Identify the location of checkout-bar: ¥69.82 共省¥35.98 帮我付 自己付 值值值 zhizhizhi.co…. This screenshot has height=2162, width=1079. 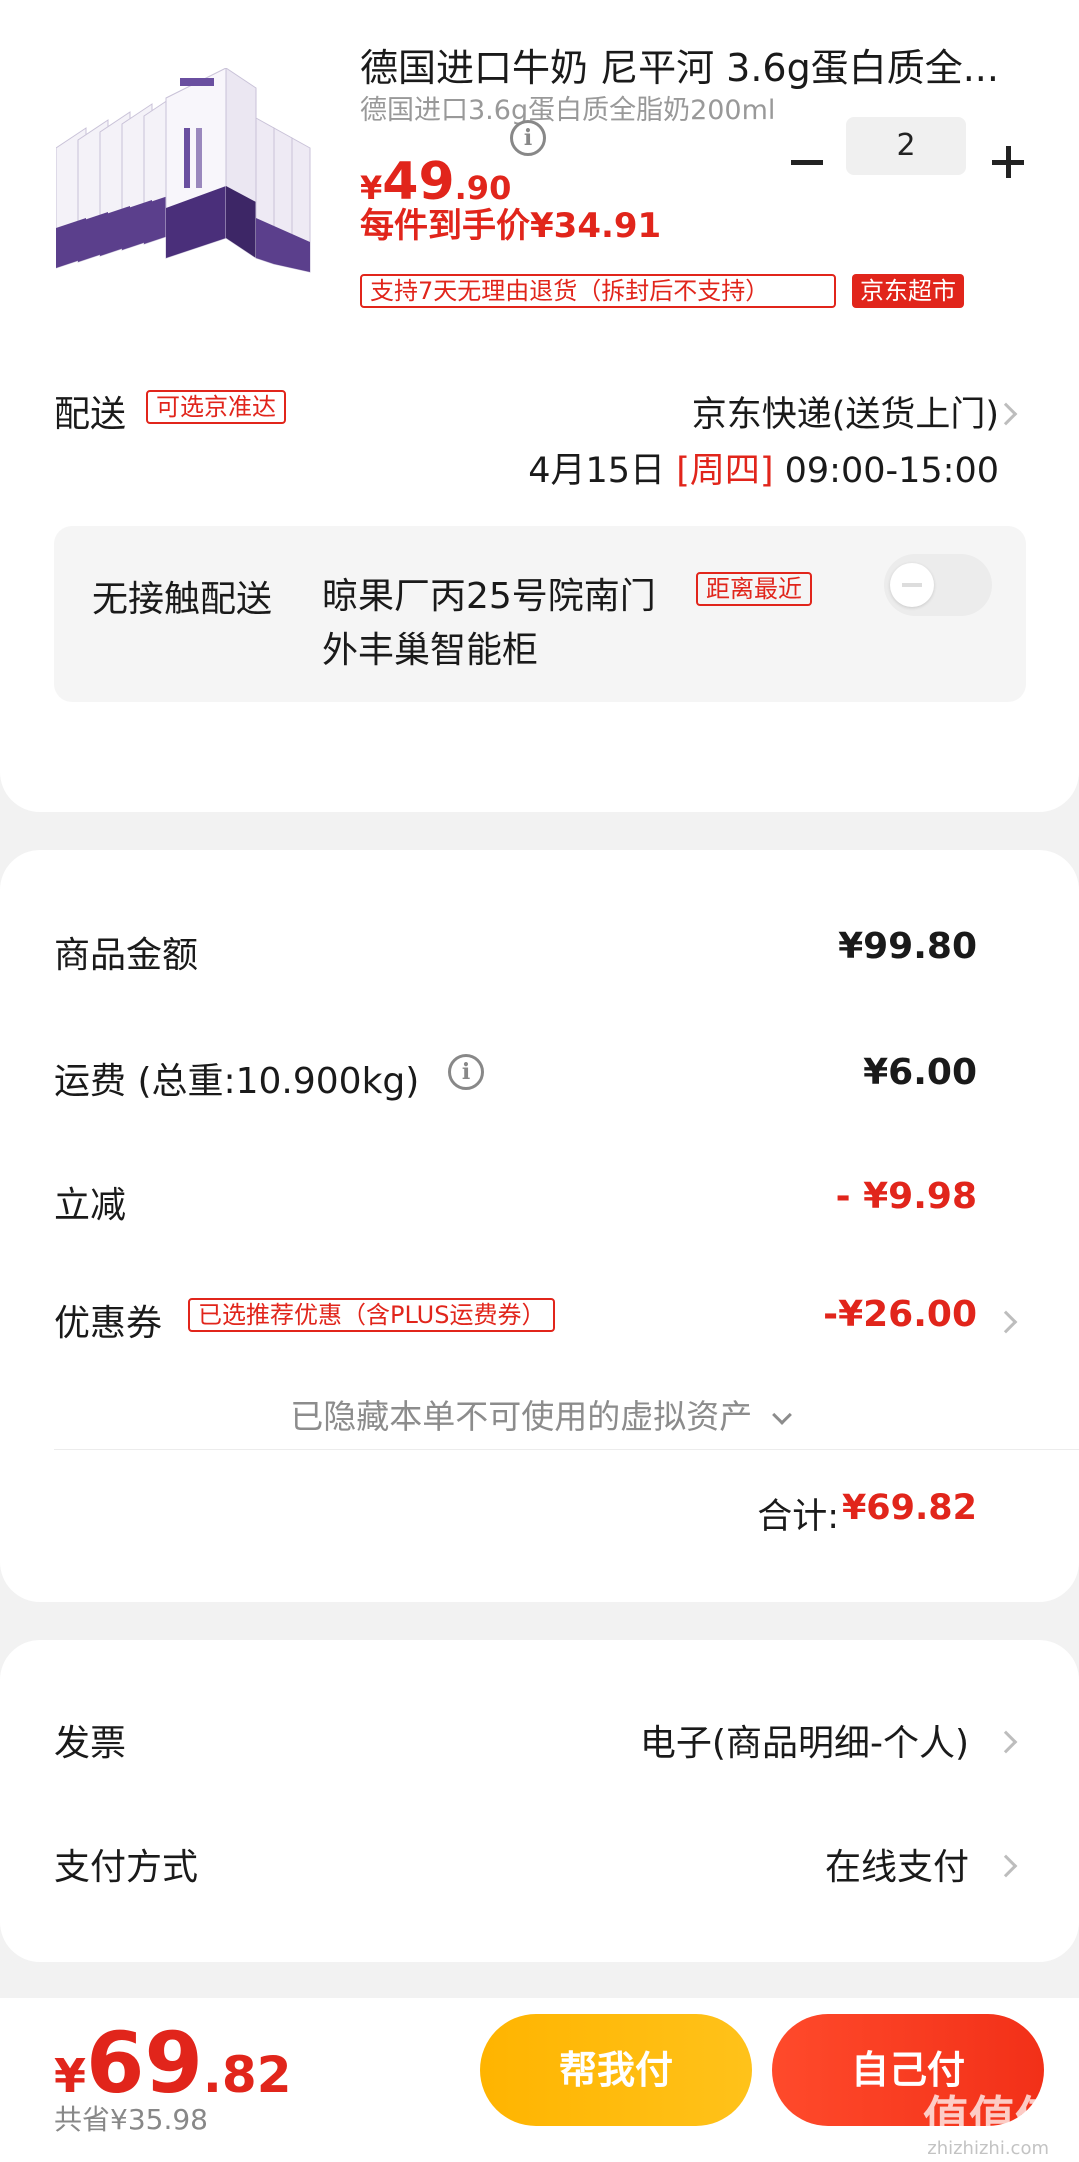
(539, 2080).